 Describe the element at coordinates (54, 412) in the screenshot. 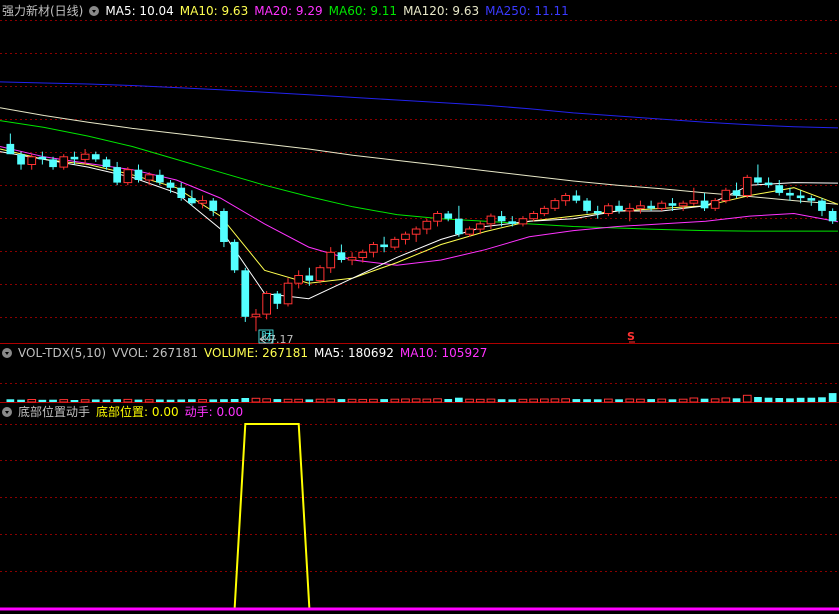

I see `ind-title: 底部位置动手` at that location.